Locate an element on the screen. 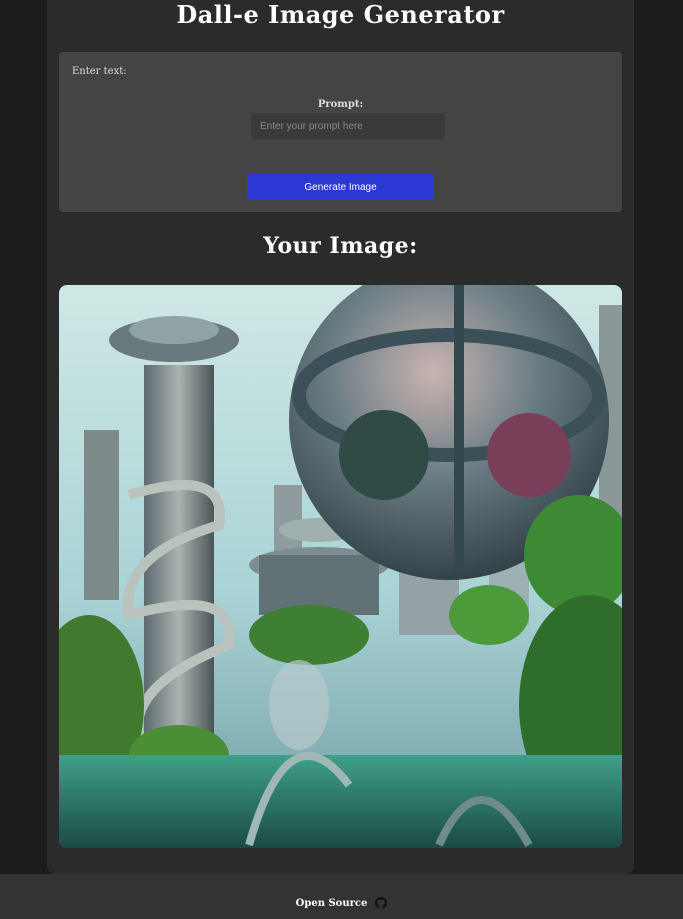 The height and width of the screenshot is (919, 683). prompt-form: Enter text: Prompt: Generate Image is located at coordinates (340, 132).